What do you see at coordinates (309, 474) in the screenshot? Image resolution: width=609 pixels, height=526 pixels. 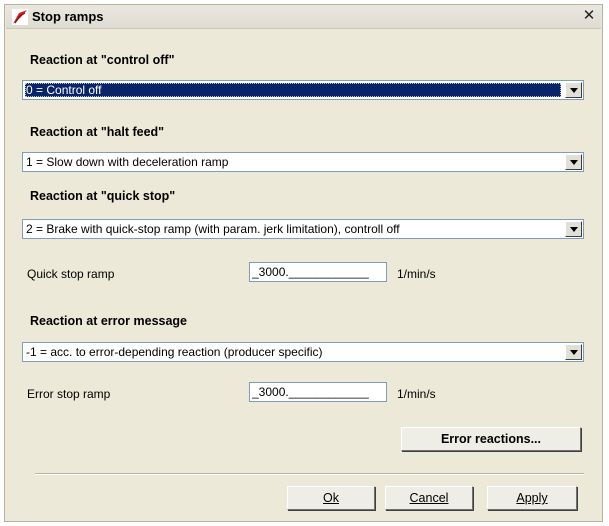 I see `separator` at bounding box center [309, 474].